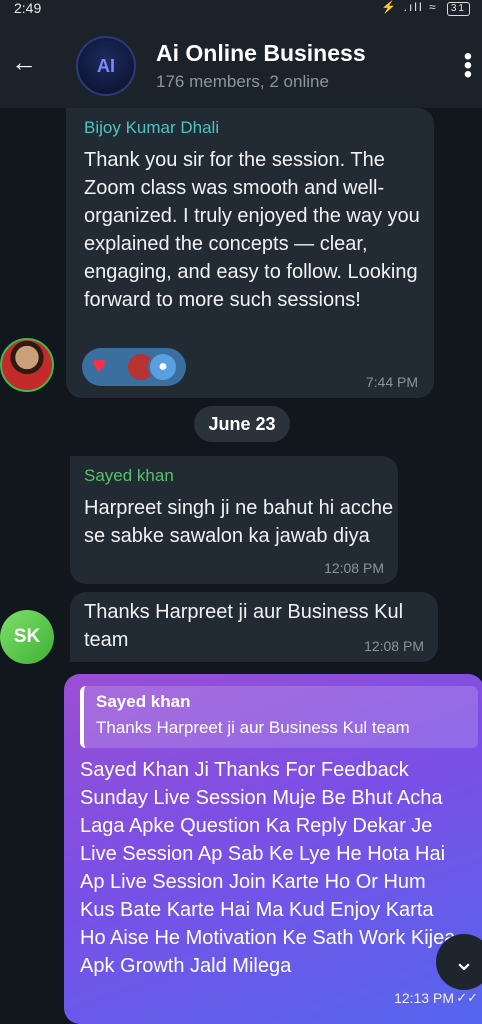 This screenshot has height=1024, width=482. Describe the element at coordinates (468, 66) in the screenshot. I see `more-options-icon: • • •` at that location.